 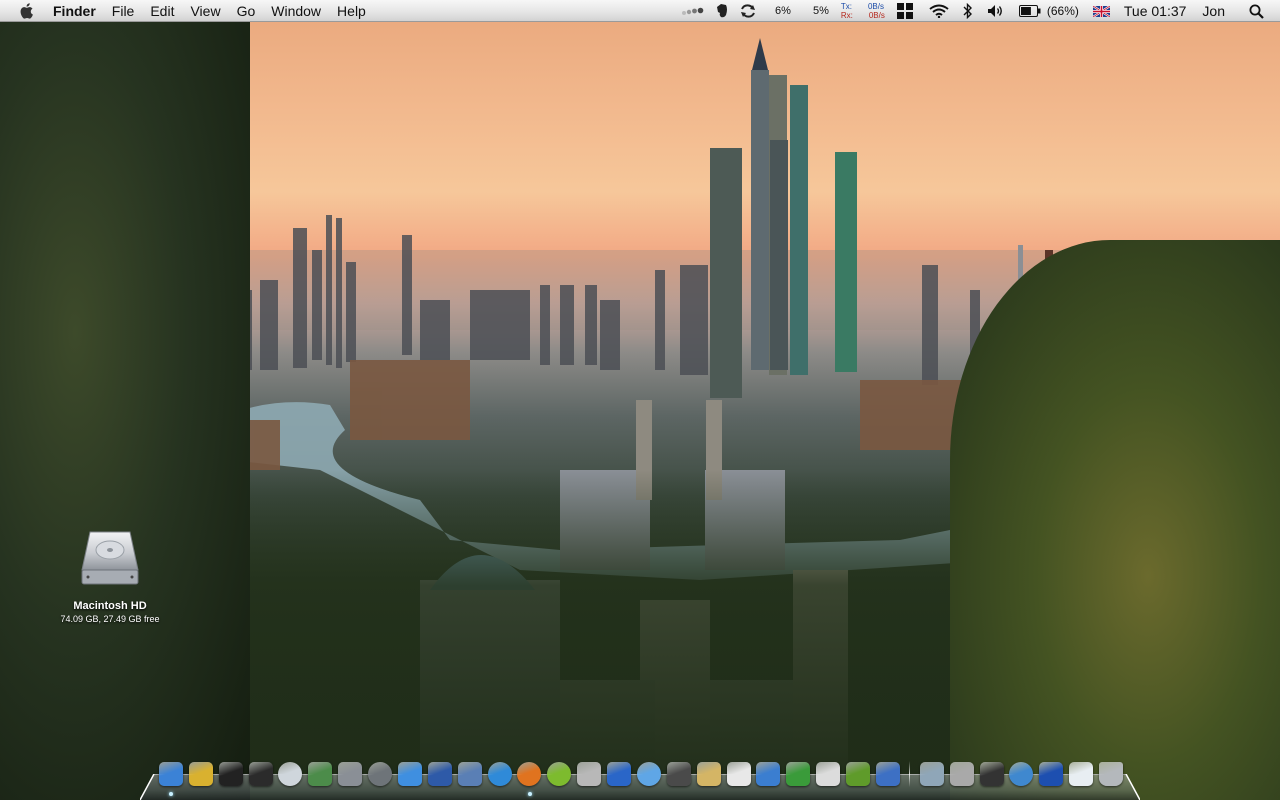 I want to click on dock-item-ichat, so click(x=410, y=774).